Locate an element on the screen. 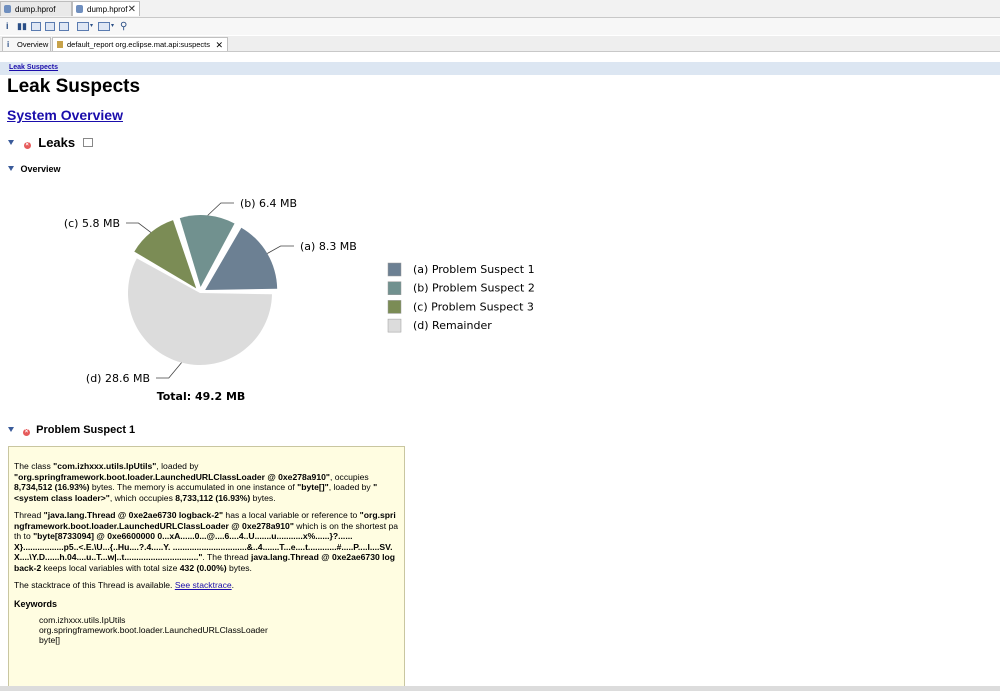 This screenshot has width=1000, height=691. pie-slice-label: (c) 5.8 MB is located at coordinates (92, 223).